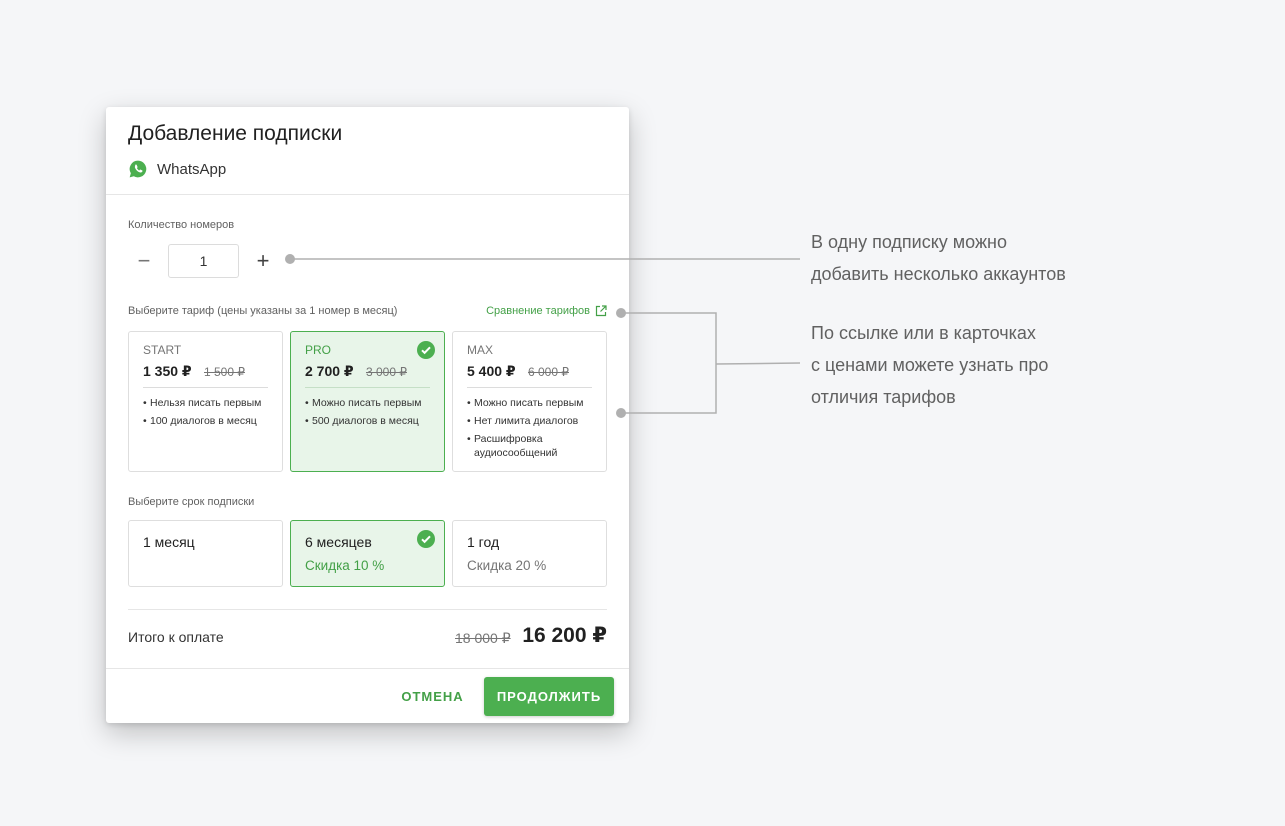 The width and height of the screenshot is (1285, 826). I want to click on annotation-lines, so click(543, 336).